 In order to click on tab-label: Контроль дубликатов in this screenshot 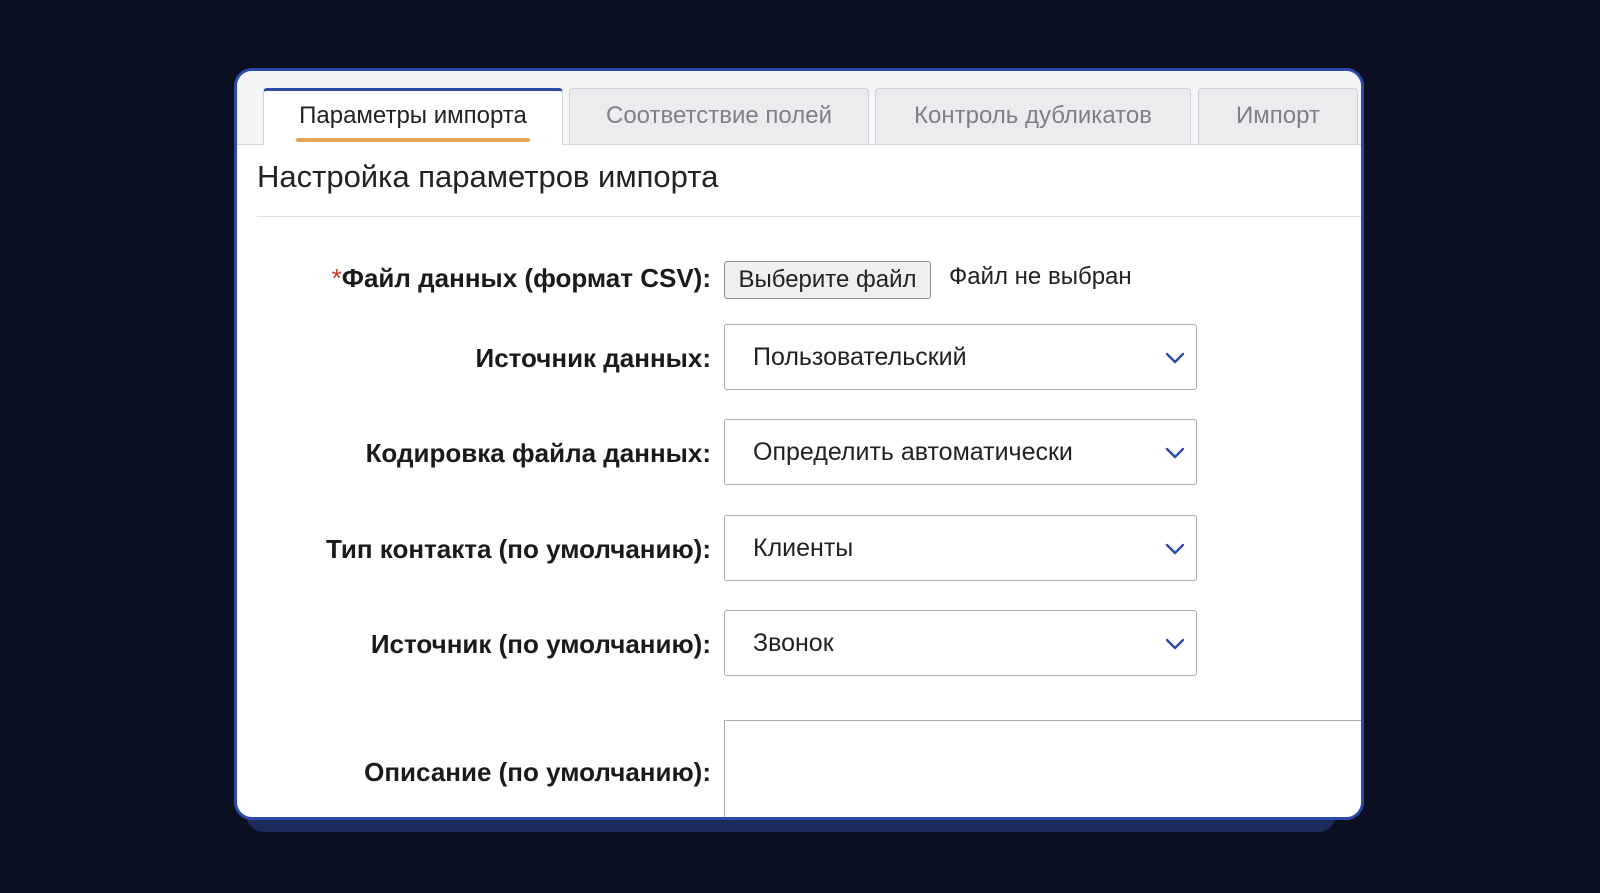, I will do `click(1033, 115)`.